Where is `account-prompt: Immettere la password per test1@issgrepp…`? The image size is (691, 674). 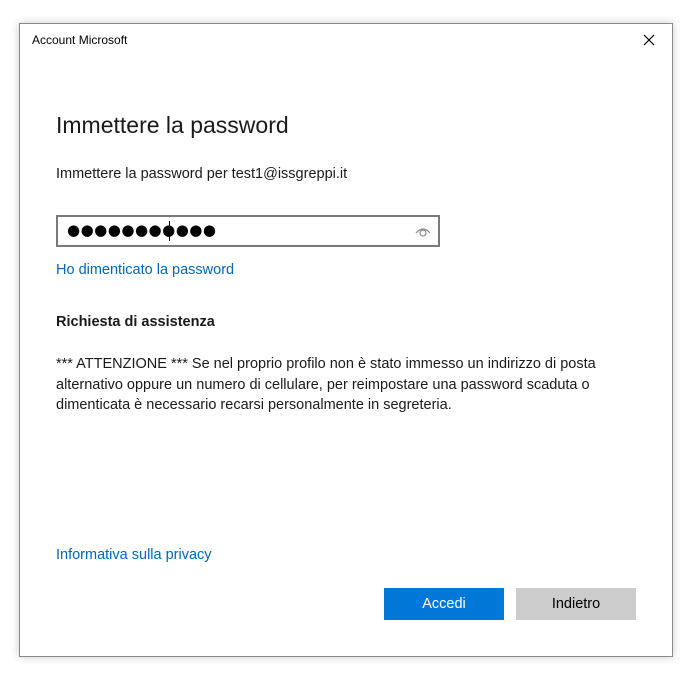
account-prompt: Immettere la password per test1@issgrepp… is located at coordinates (202, 174).